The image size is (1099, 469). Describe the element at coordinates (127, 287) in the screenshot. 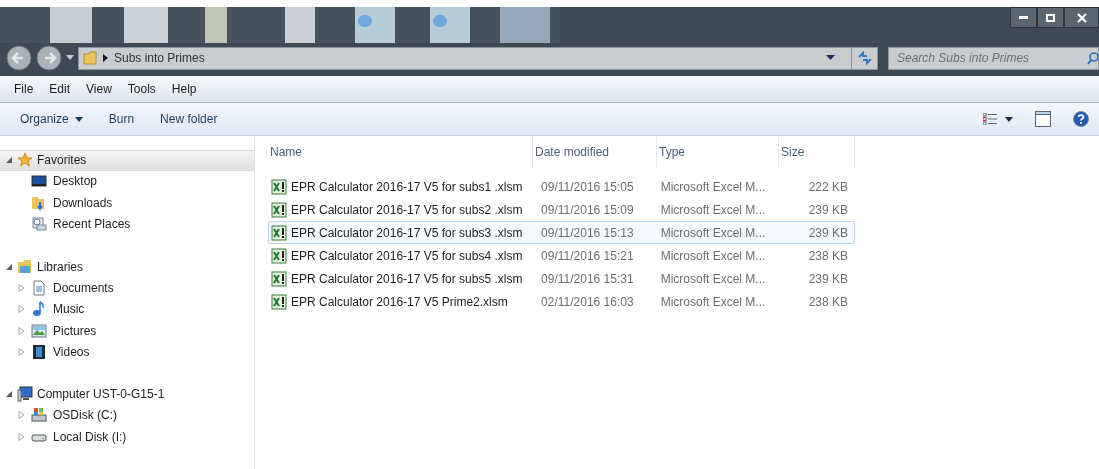

I see `sidebar-item: Documents` at that location.